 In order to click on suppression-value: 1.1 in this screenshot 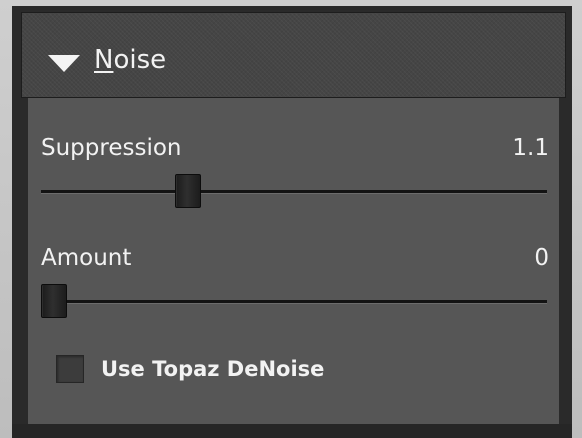, I will do `click(530, 148)`.